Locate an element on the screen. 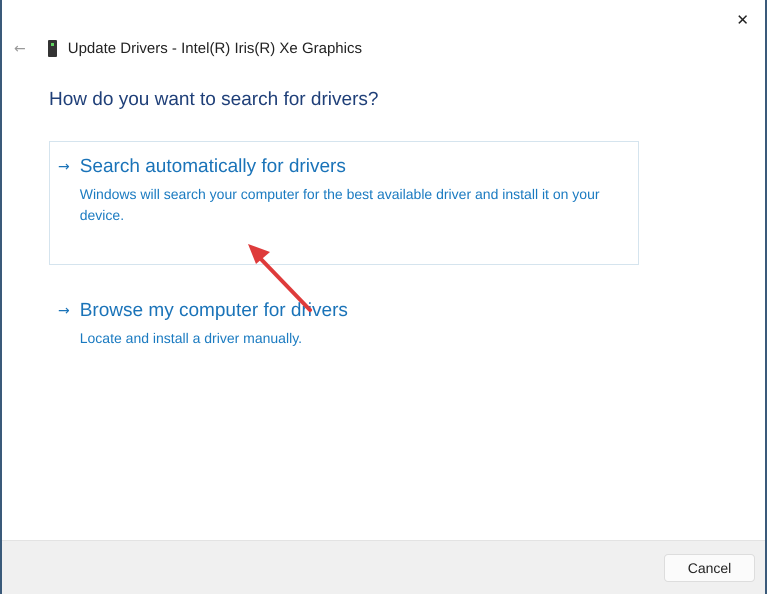 This screenshot has width=767, height=594. window-title: Update Drivers - Intel(R) Iris(R) Xe Graphics is located at coordinates (215, 48).